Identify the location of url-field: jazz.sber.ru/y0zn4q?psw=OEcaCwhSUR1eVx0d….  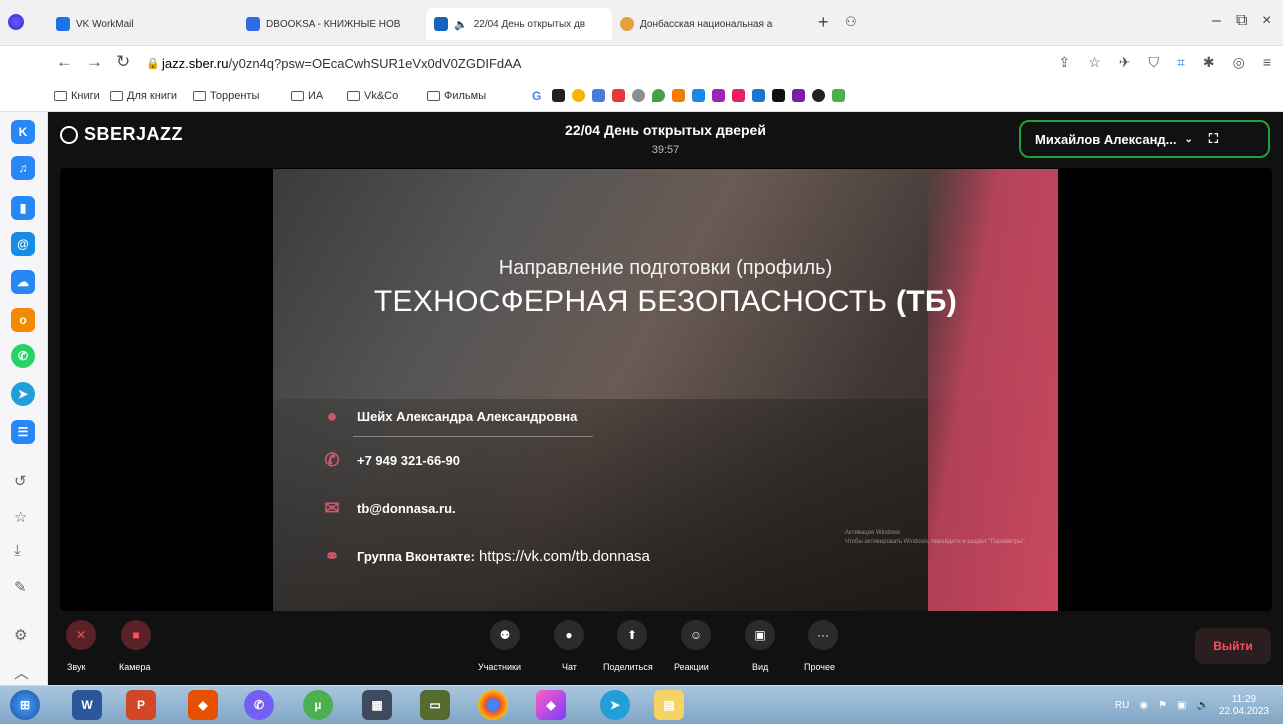
(341, 63).